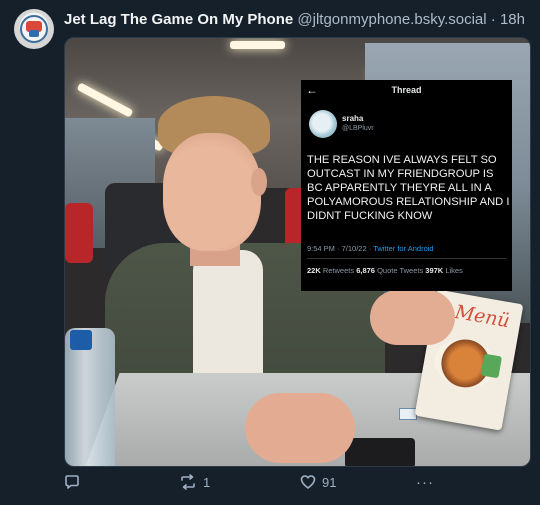  What do you see at coordinates (340, 248) in the screenshot?
I see `tweet-time-text: 9:54 PM · 7/10/22 ·` at bounding box center [340, 248].